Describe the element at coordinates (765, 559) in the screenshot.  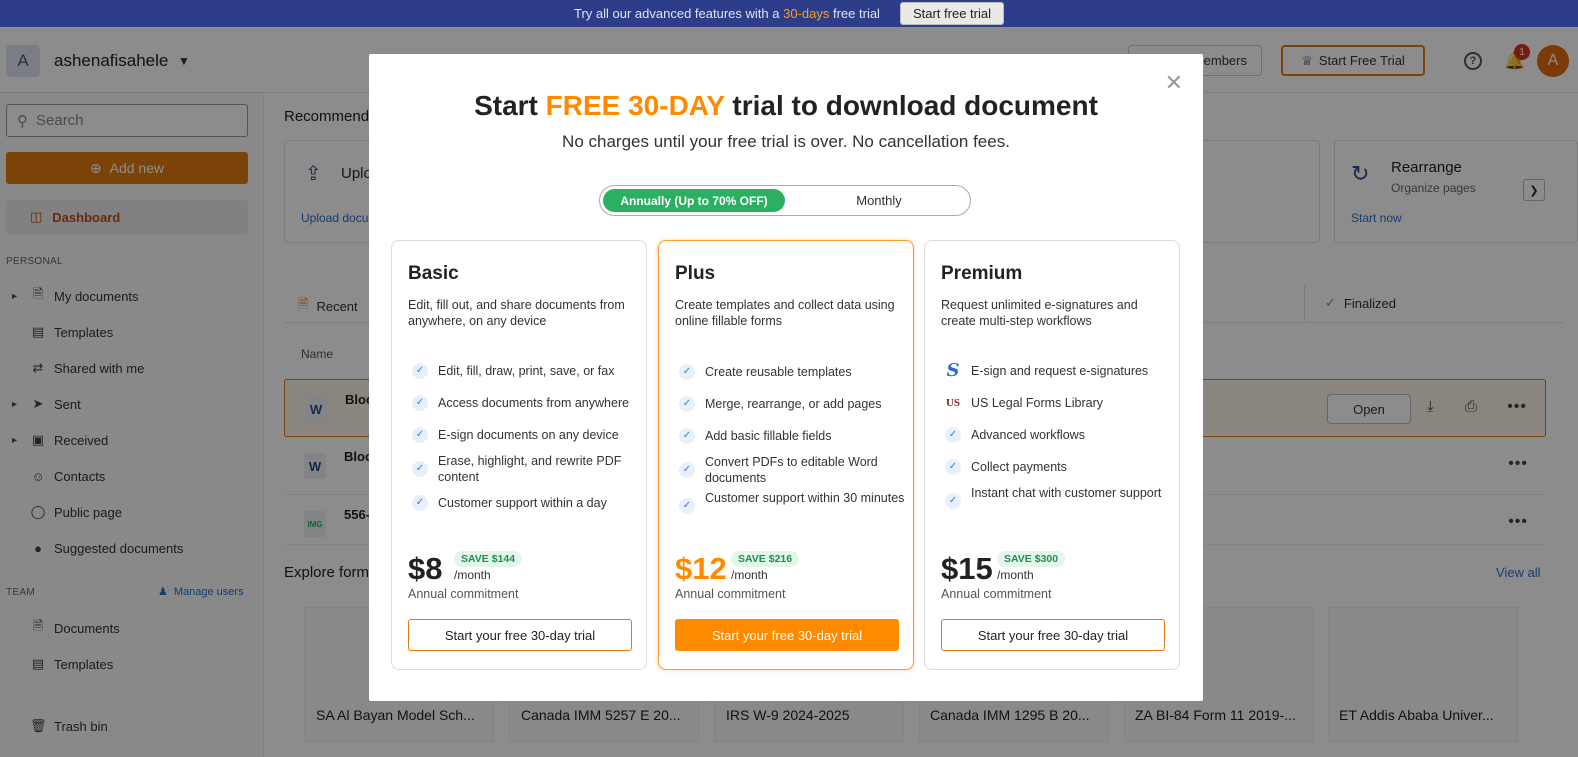
I see `save-badge: SAVE $216` at that location.